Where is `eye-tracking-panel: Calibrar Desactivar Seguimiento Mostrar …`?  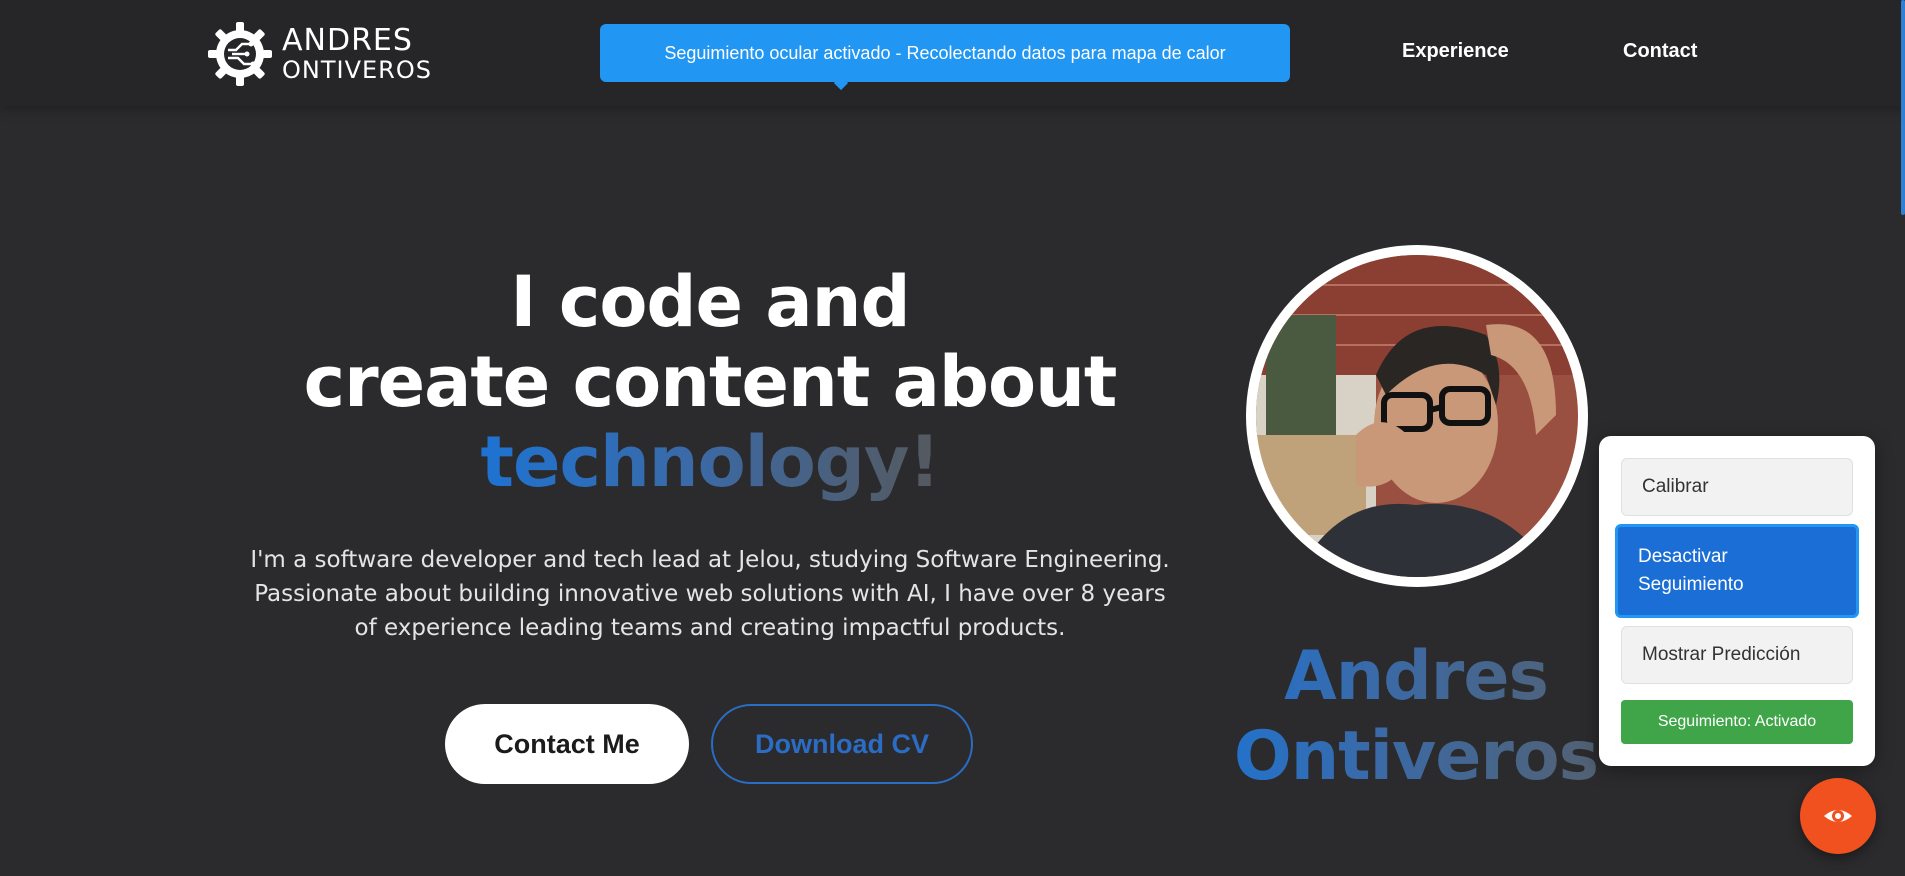 eye-tracking-panel: Calibrar Desactivar Seguimiento Mostrar … is located at coordinates (1737, 601).